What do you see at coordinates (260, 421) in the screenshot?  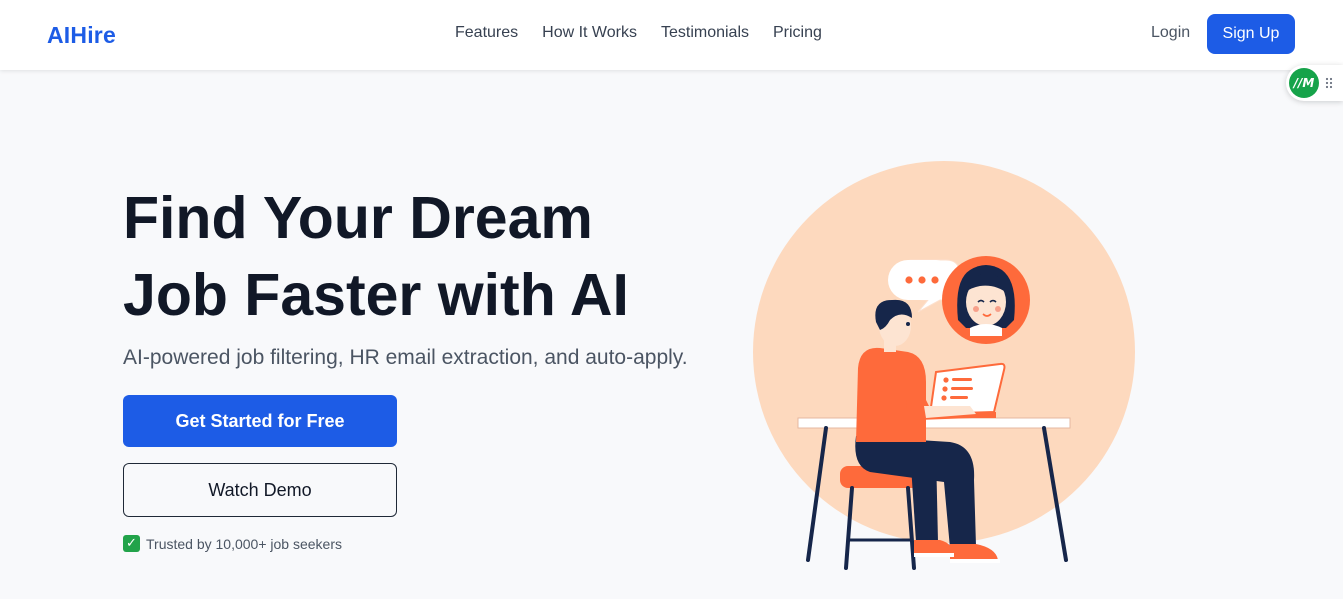 I see `get-started-button: Get Started for Free` at bounding box center [260, 421].